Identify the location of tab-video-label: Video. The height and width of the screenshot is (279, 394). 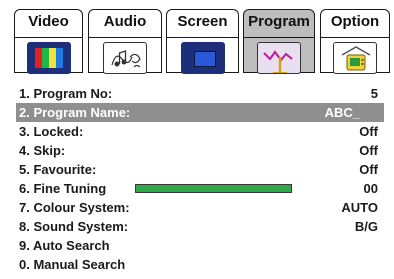
(48, 21).